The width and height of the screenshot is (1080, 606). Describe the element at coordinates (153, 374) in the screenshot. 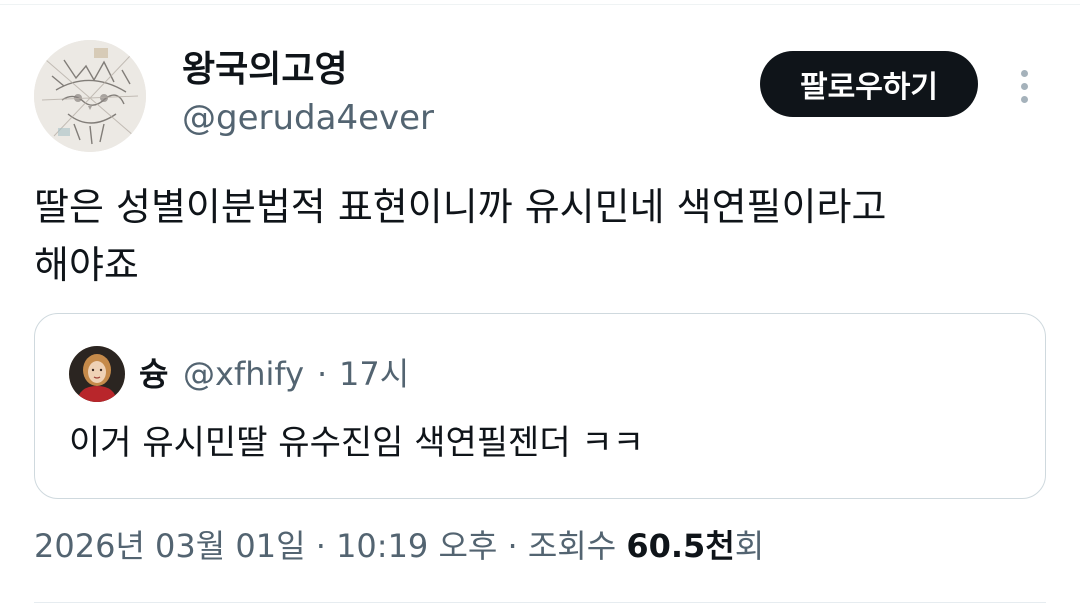

I see `quote-author-name: 슝` at that location.